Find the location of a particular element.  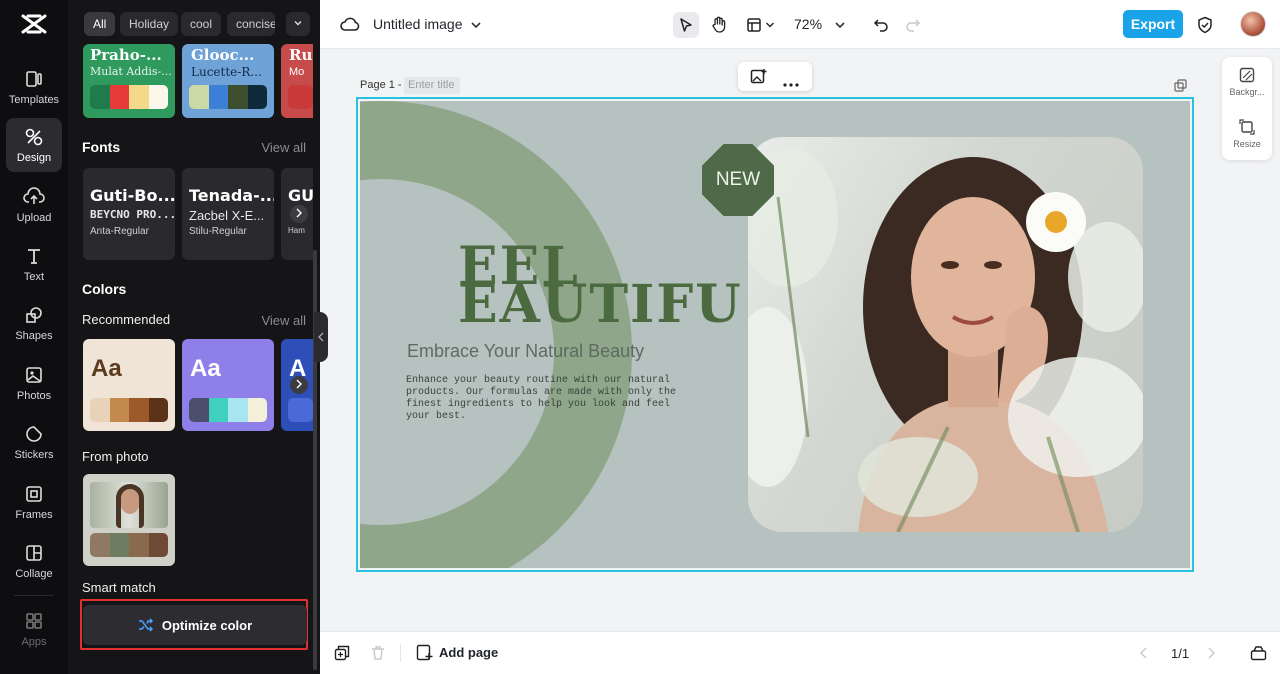

title-dropdown-chevron-icon is located at coordinates (476, 25).